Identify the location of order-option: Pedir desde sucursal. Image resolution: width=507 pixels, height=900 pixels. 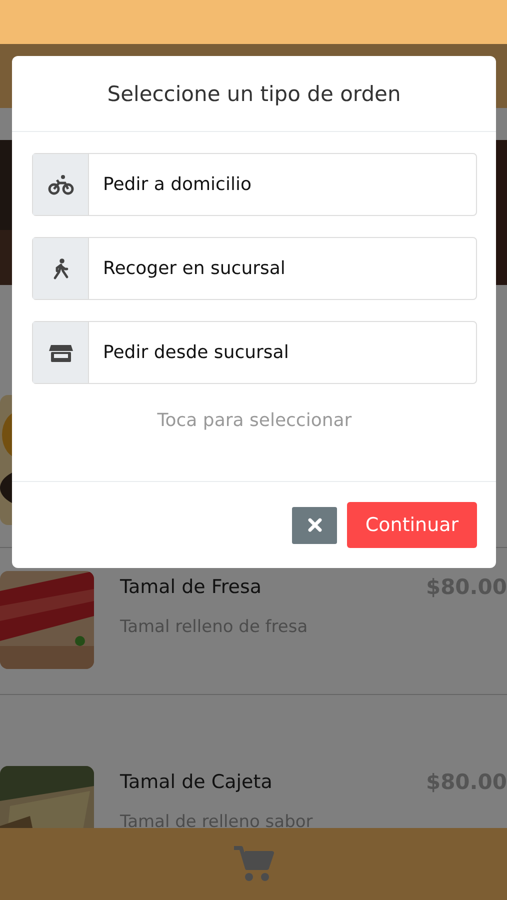
(254, 352).